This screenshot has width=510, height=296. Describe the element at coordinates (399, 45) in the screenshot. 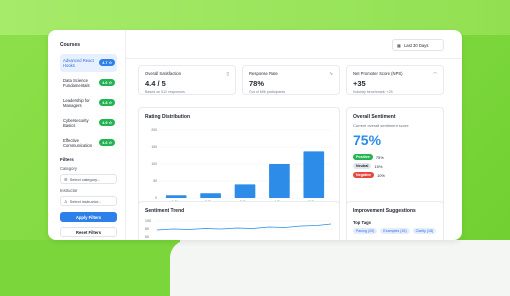

I see `calendar-icon: ▦` at that location.